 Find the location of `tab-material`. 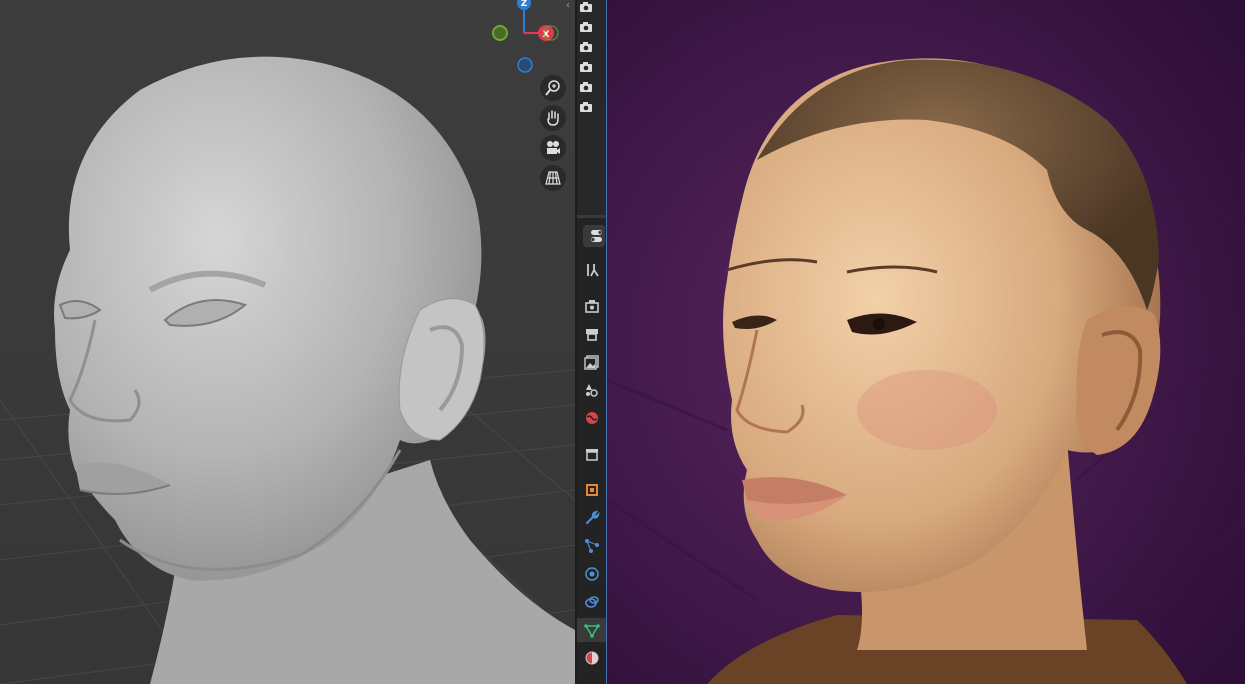

tab-material is located at coordinates (591, 658).